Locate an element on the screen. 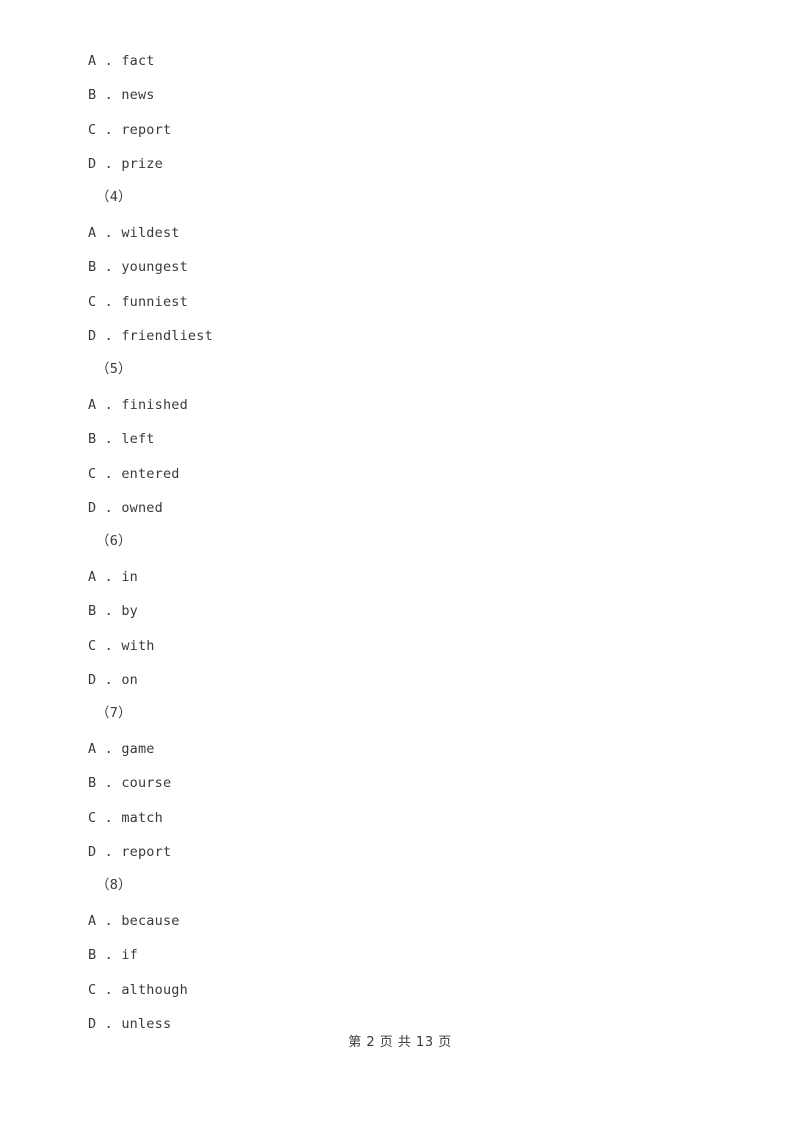  option-text: news is located at coordinates (138, 95).